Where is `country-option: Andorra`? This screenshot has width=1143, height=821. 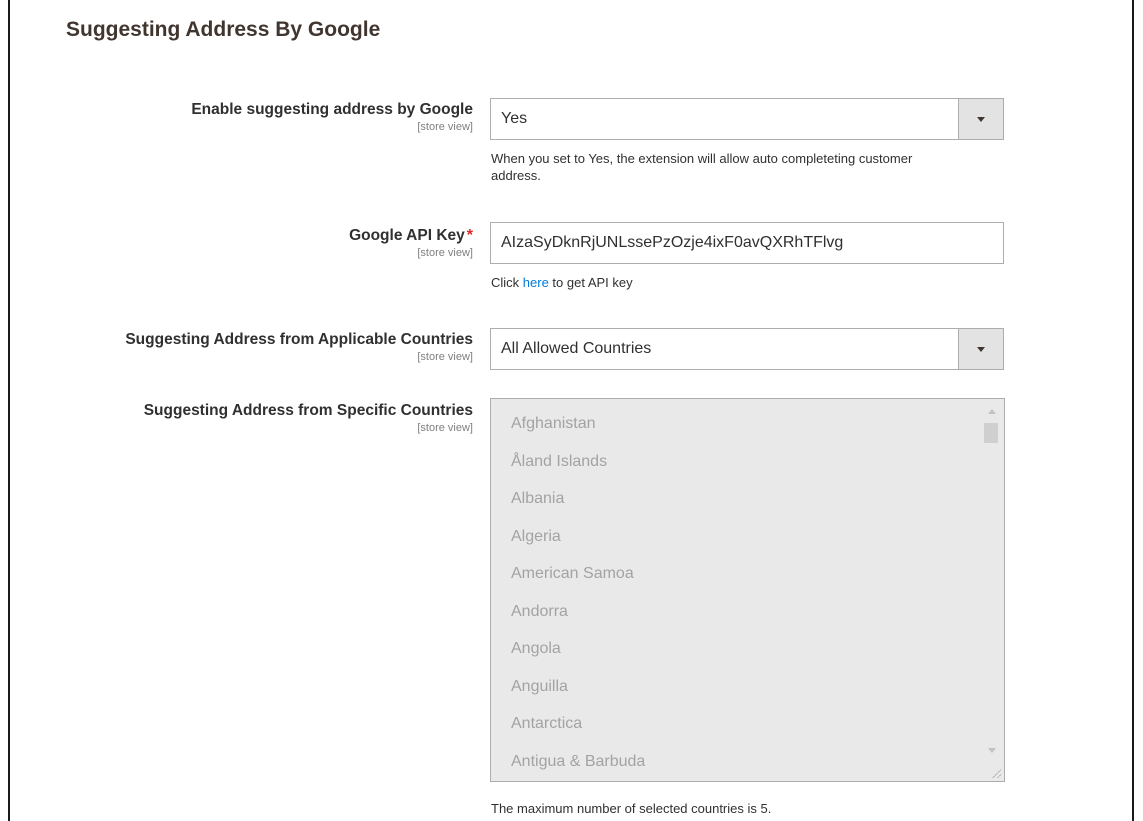
country-option: Andorra is located at coordinates (578, 617).